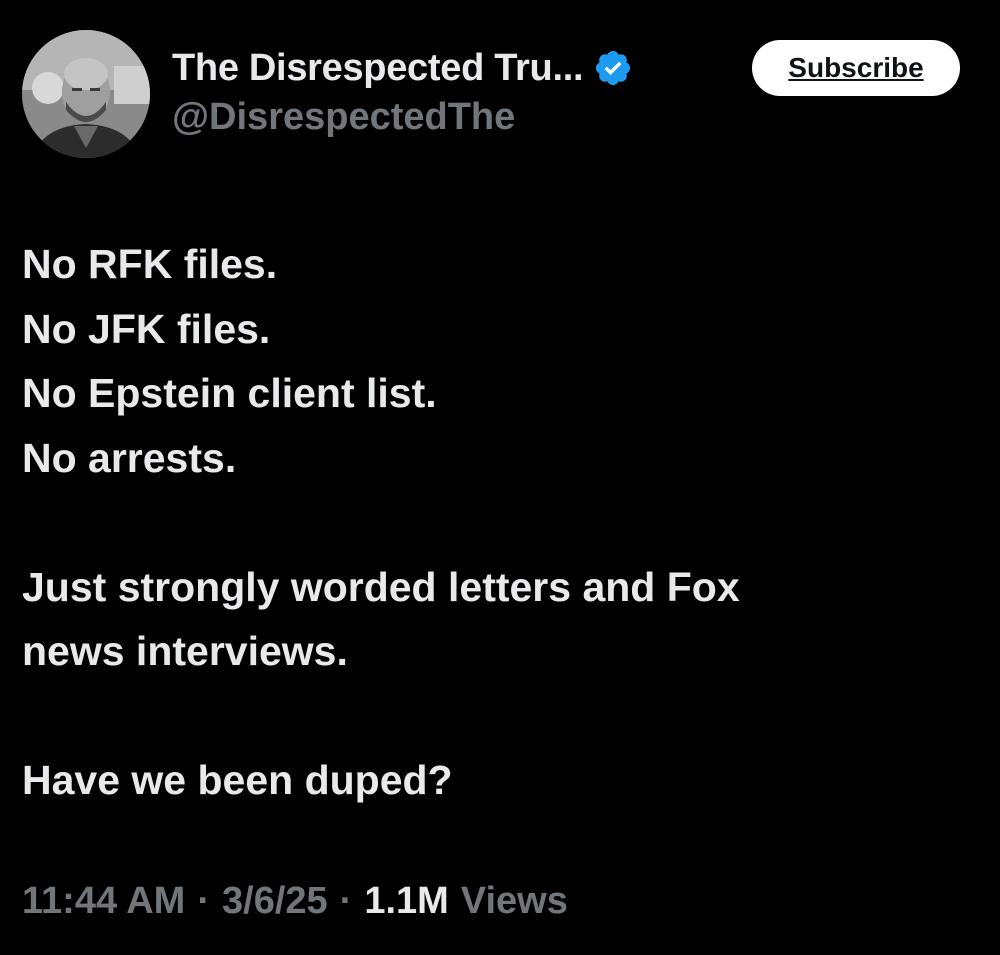 This screenshot has height=955, width=1000. Describe the element at coordinates (406, 901) in the screenshot. I see `views-count: 1.1M` at that location.